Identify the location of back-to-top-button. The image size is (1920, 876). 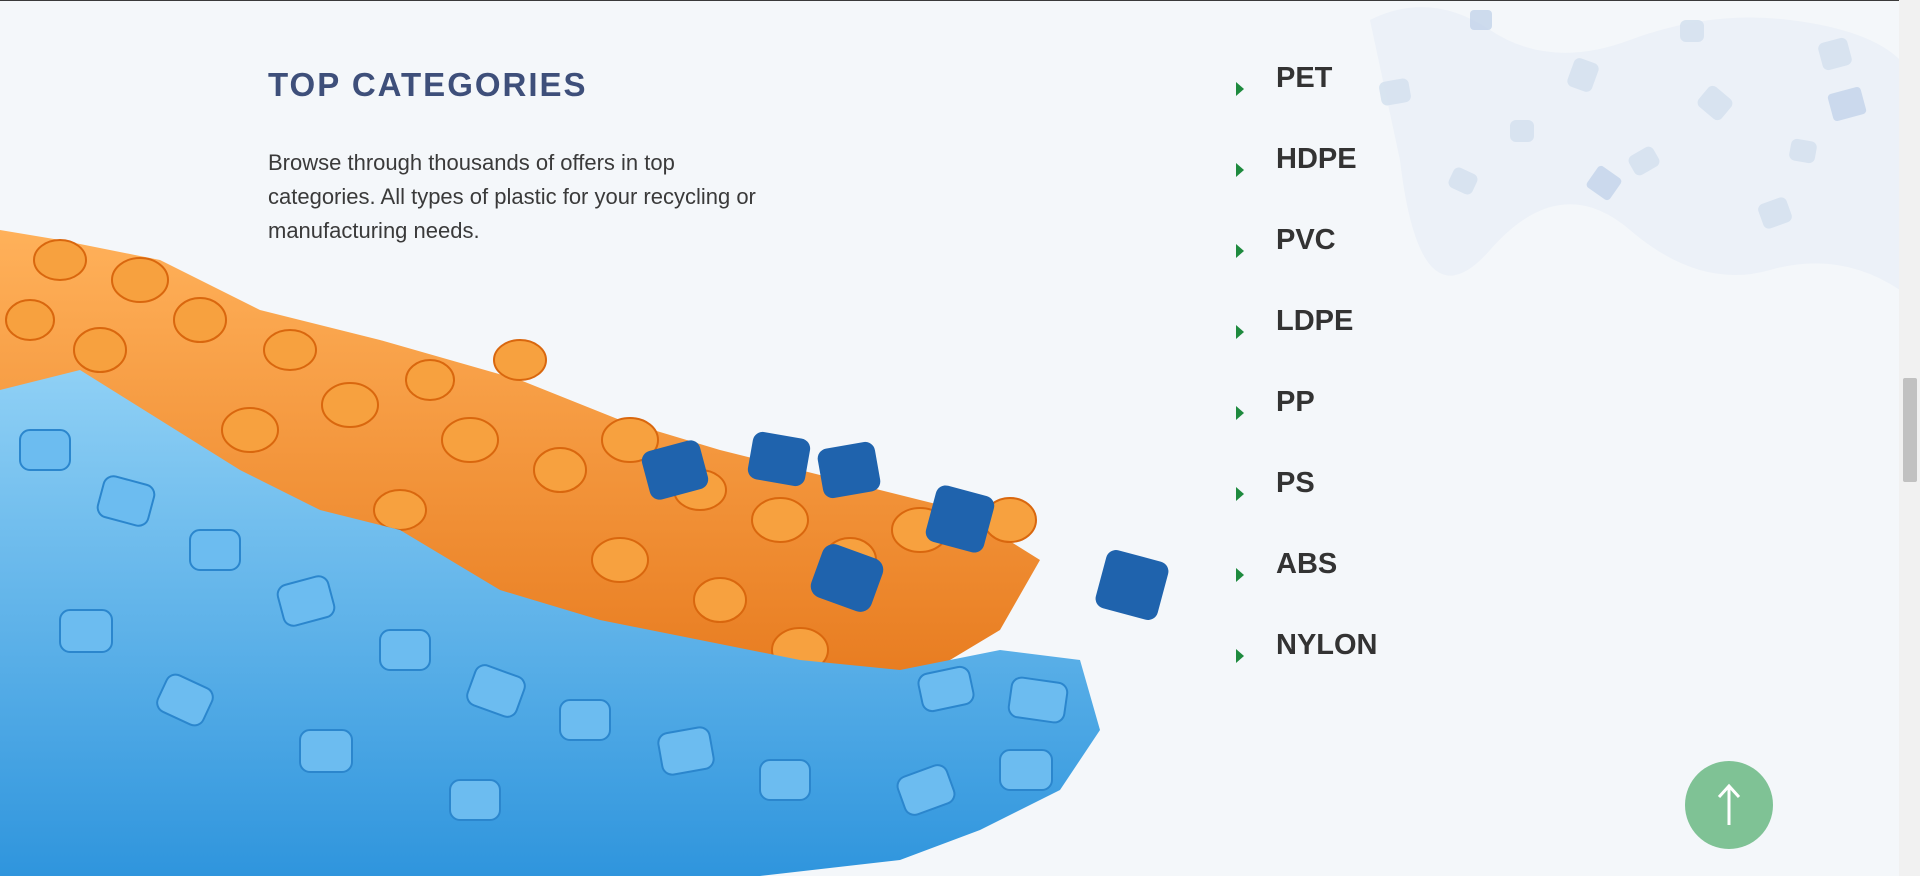
(1729, 805).